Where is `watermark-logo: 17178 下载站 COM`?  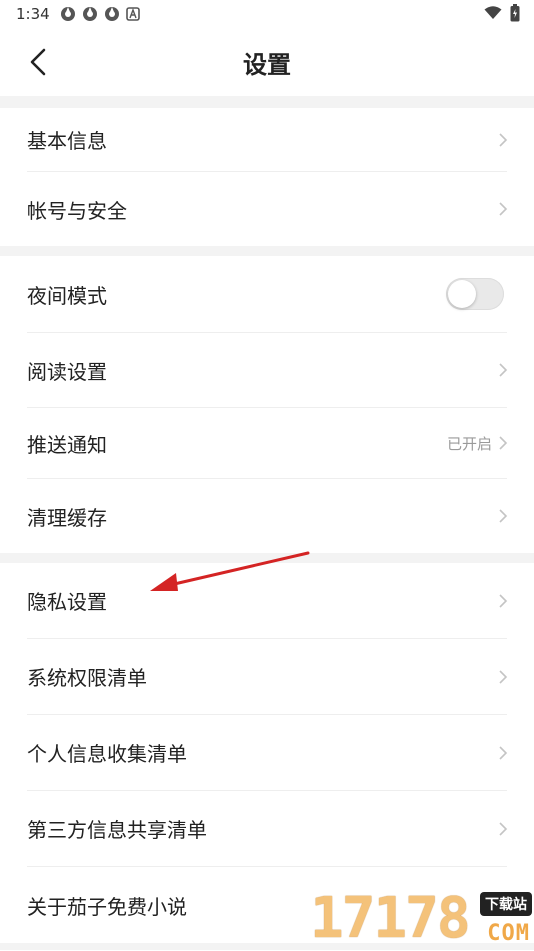 watermark-logo: 17178 下载站 COM is located at coordinates (422, 919).